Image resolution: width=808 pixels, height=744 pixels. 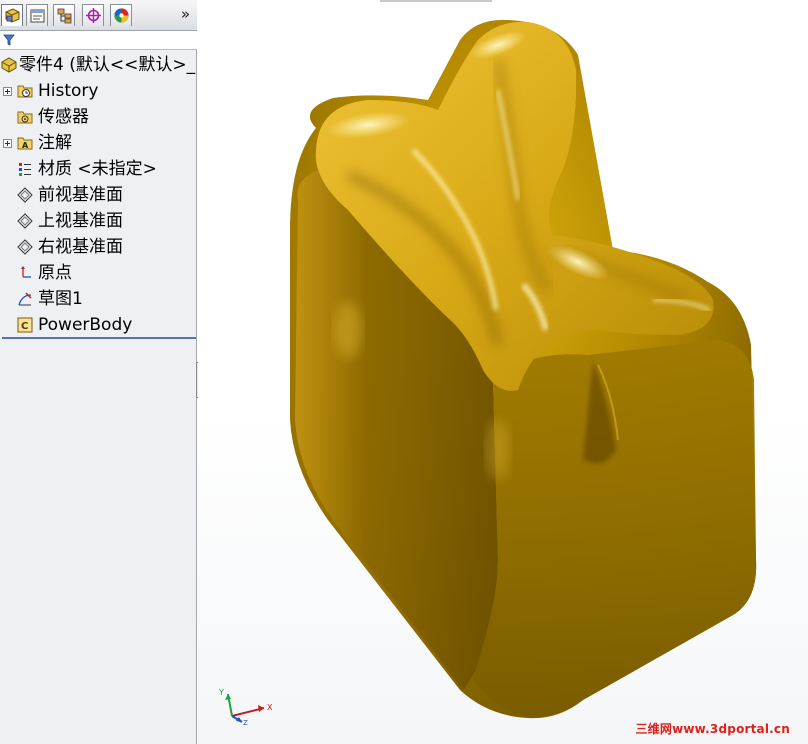 I want to click on svg-text: C, so click(x=24, y=326).